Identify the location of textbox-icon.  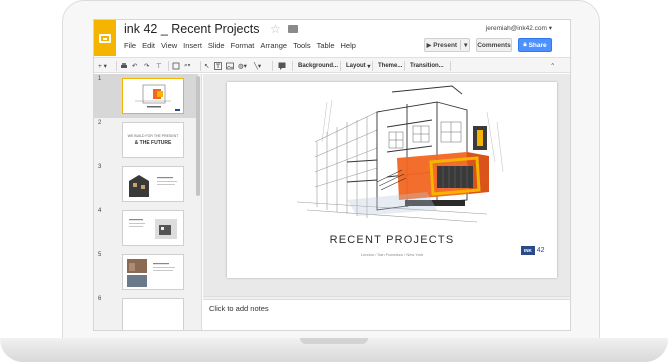
(218, 66).